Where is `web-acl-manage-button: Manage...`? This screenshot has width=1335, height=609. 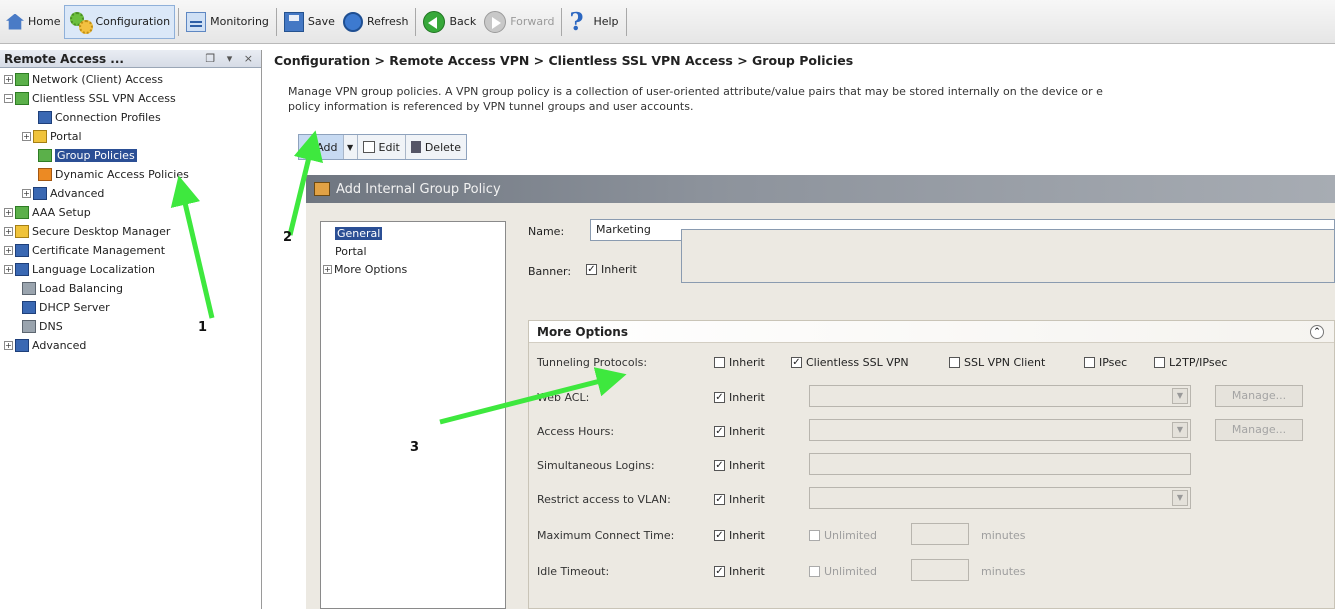
web-acl-manage-button: Manage... is located at coordinates (1259, 396).